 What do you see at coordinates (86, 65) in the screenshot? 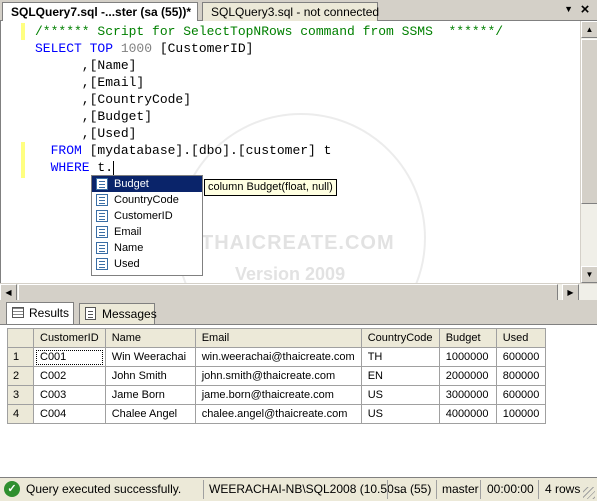
I see `code-text: ,[Name]` at bounding box center [86, 65].